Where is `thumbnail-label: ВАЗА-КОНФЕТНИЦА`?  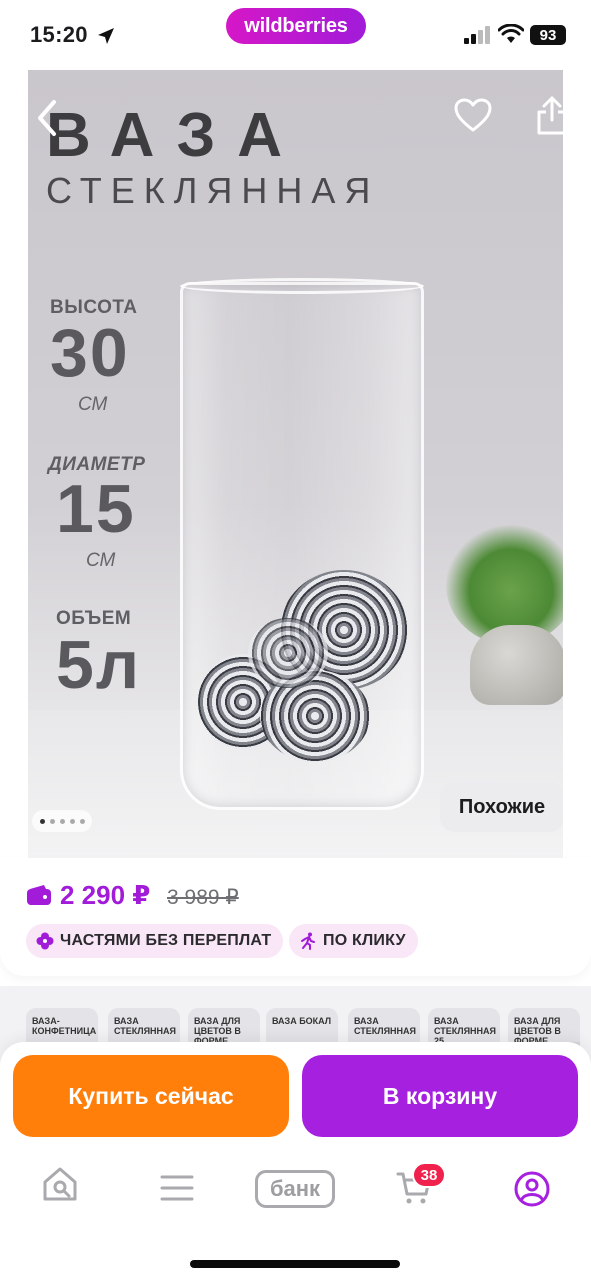 thumbnail-label: ВАЗА-КОНФЕТНИЦА is located at coordinates (64, 1026).